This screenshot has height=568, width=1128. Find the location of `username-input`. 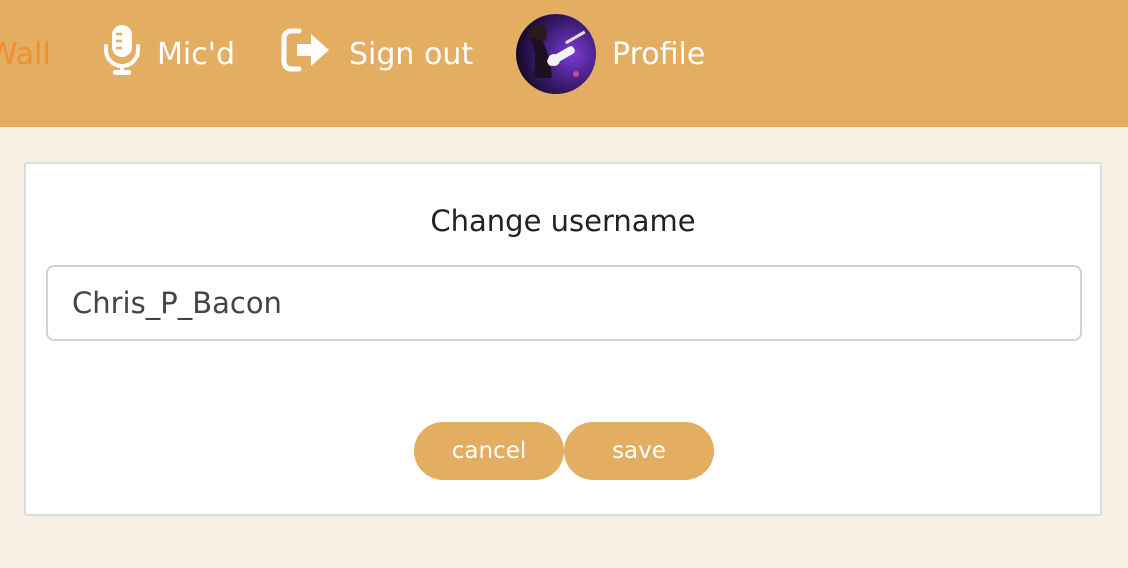

username-input is located at coordinates (564, 303).